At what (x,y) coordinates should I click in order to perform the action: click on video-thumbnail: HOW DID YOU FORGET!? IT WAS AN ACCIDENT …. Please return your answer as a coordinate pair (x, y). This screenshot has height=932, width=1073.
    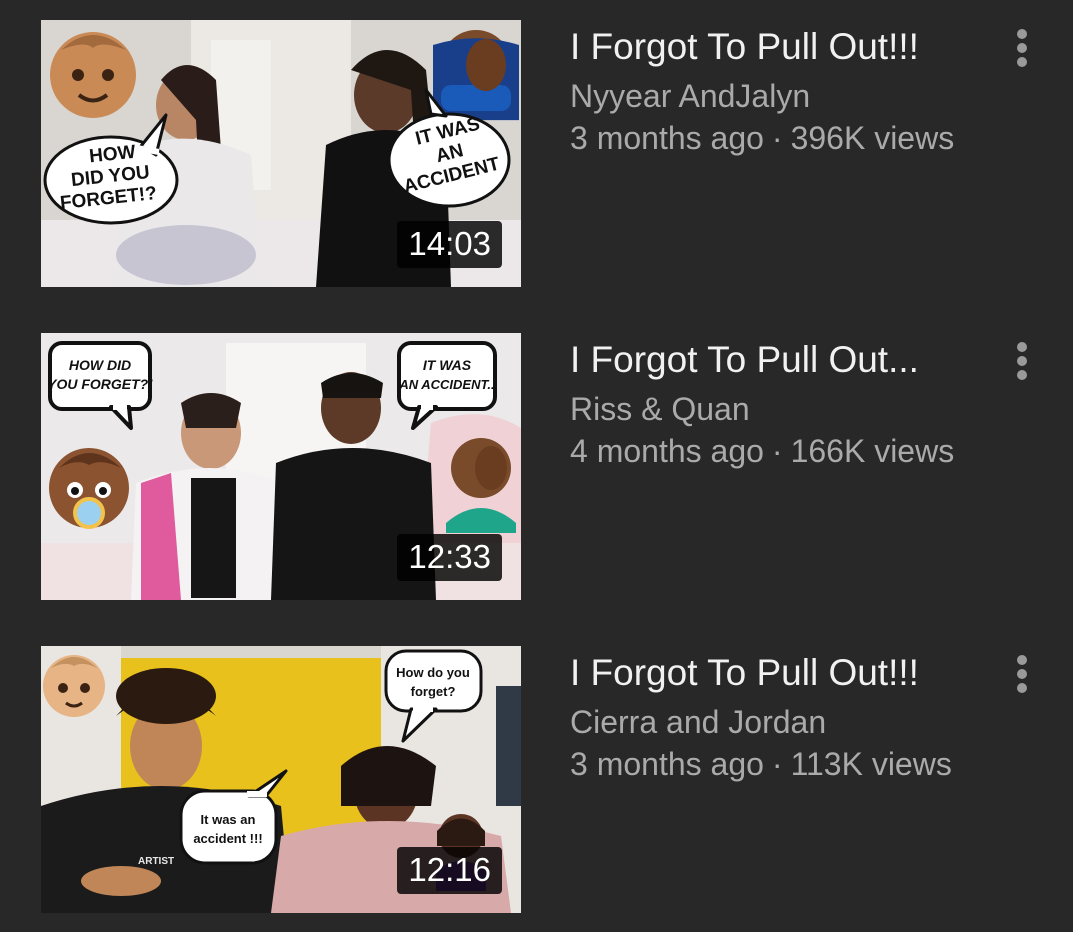
    Looking at the image, I should click on (281, 153).